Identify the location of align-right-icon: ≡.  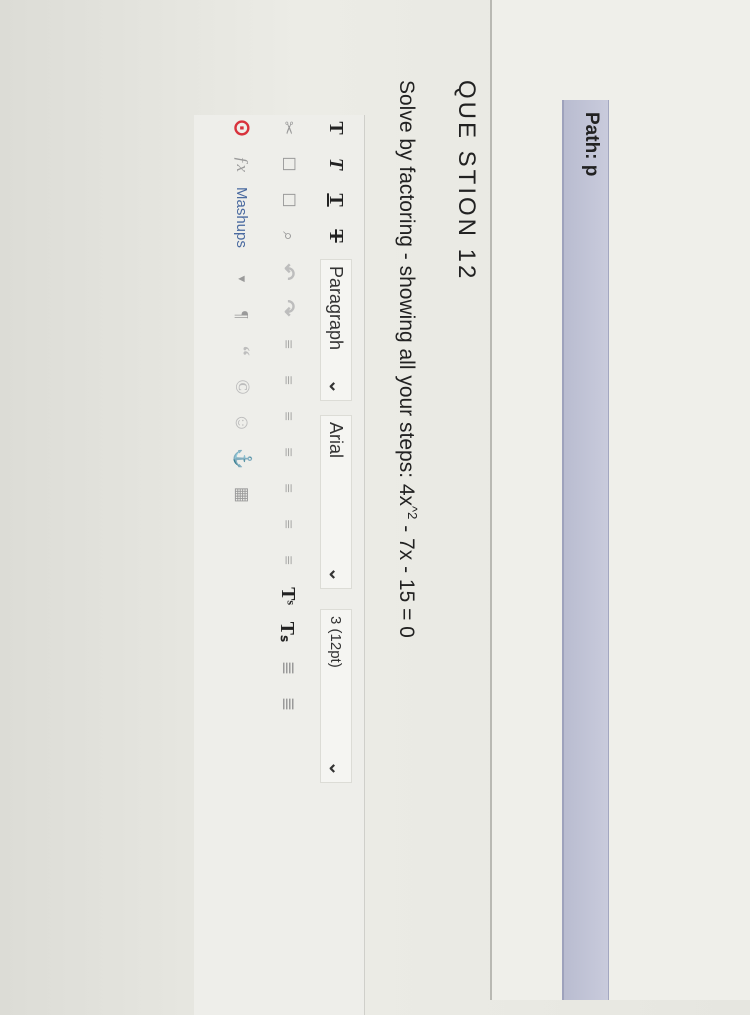
(288, 416).